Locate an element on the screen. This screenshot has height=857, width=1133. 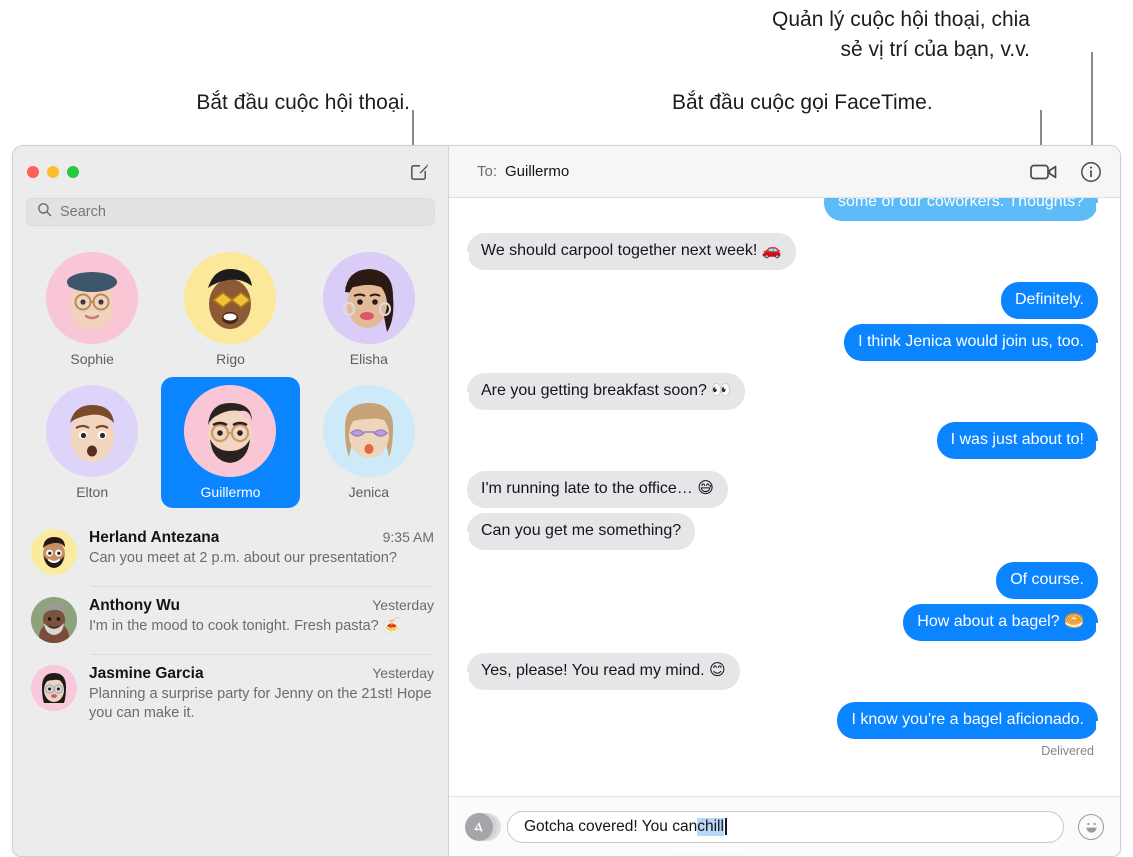
pinned-label: Jenica is located at coordinates (369, 492).